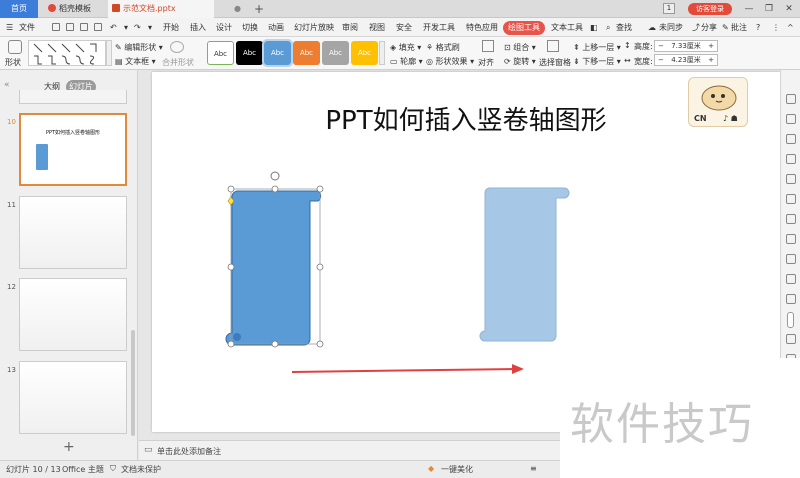 The width and height of the screenshot is (800, 478). I want to click on style-gallery-scroll, so click(382, 53).